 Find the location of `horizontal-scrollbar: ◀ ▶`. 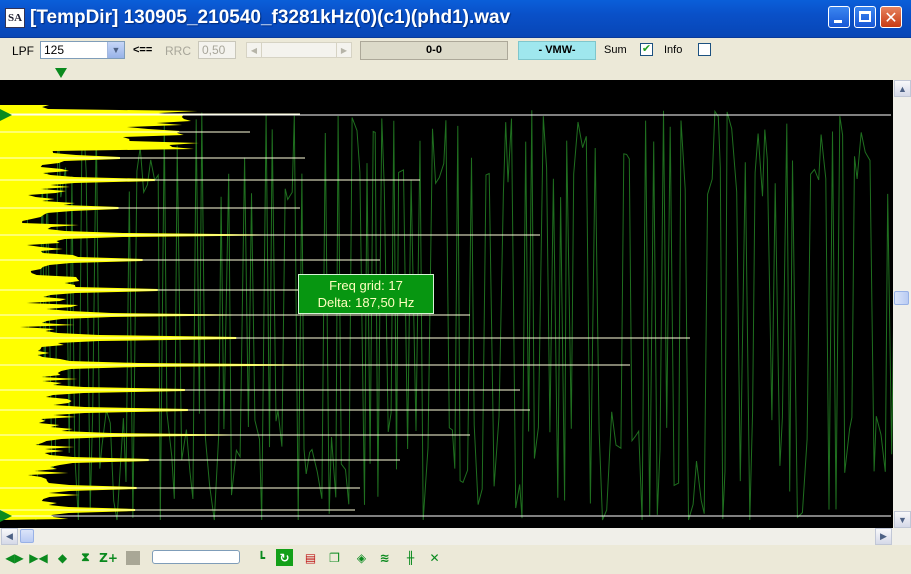

horizontal-scrollbar: ◀ ▶ is located at coordinates (455, 536).